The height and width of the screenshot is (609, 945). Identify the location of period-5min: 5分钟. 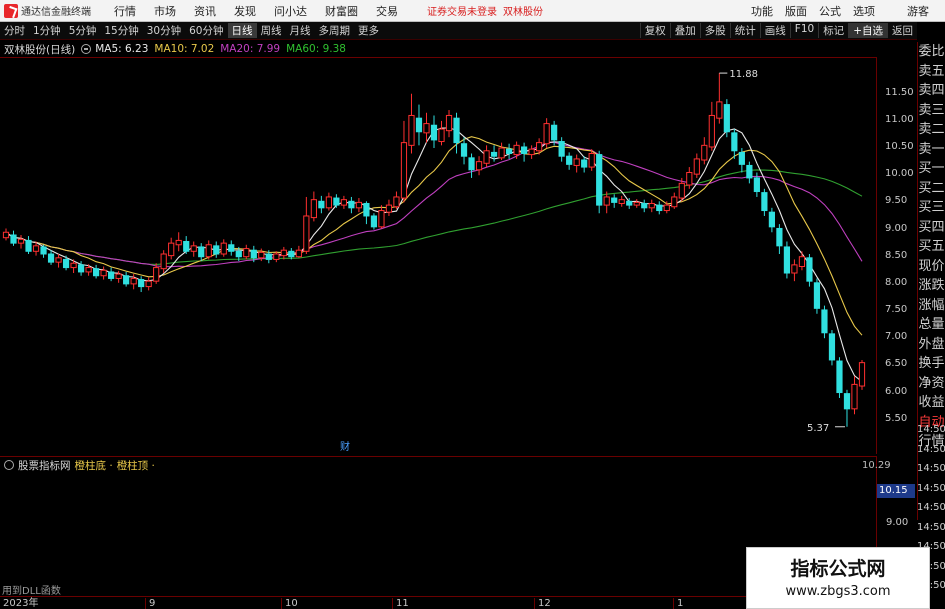
(83, 30).